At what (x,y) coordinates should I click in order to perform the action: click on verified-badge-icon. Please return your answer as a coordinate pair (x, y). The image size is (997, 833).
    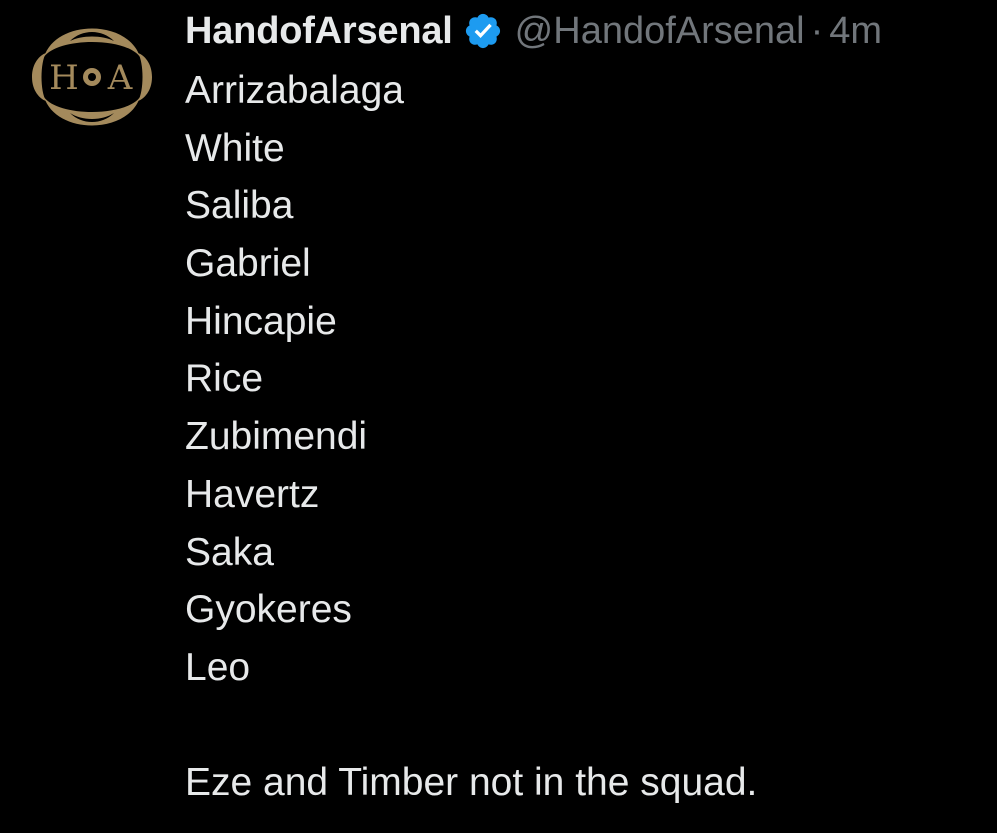
    Looking at the image, I should click on (483, 31).